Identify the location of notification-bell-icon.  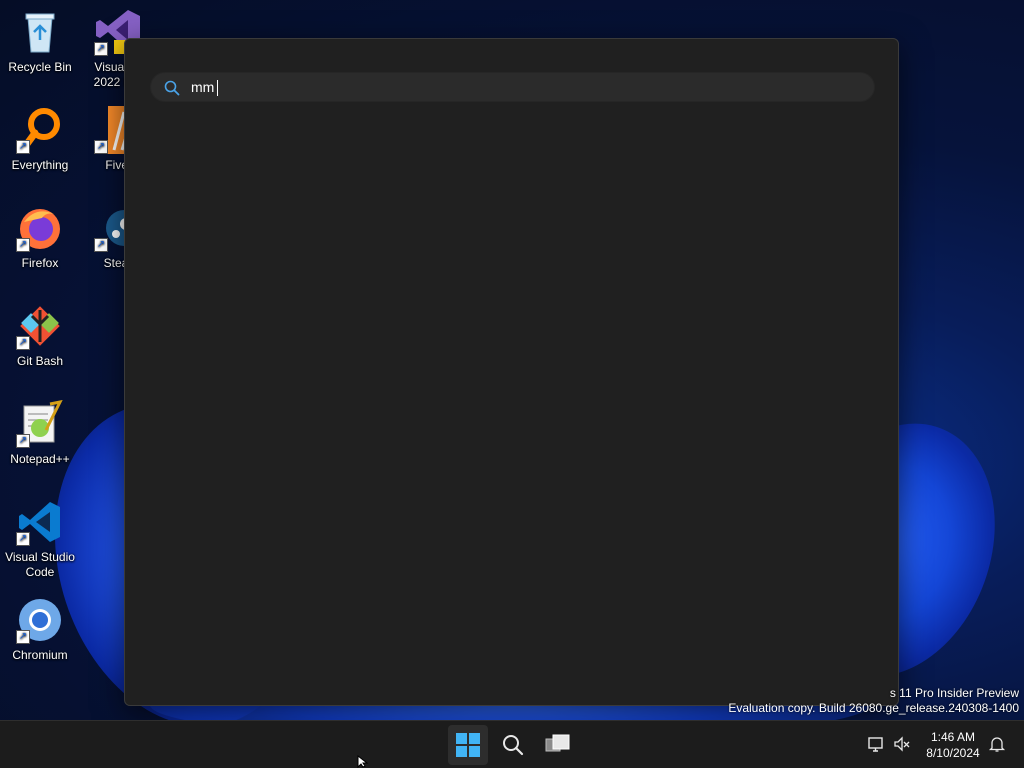
(997, 744).